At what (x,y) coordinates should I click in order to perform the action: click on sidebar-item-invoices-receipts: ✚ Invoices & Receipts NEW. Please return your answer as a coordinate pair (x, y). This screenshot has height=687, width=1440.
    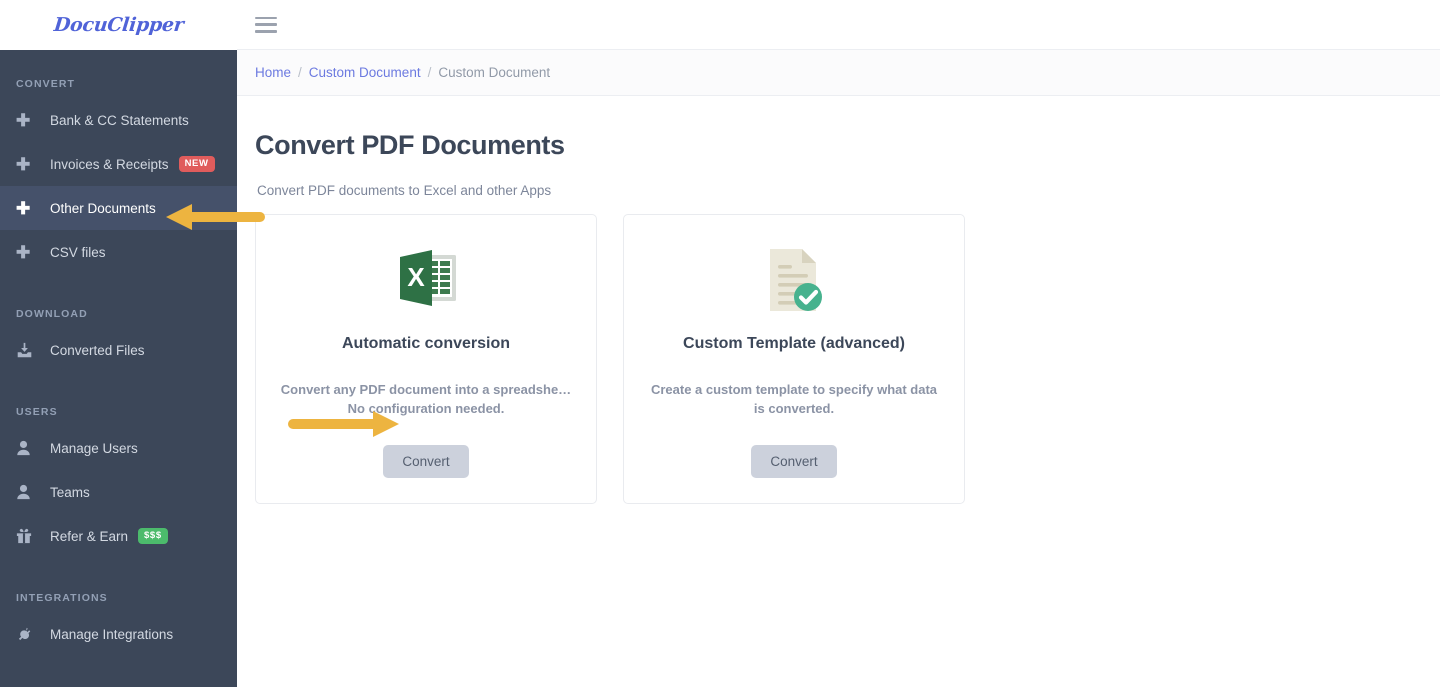
    Looking at the image, I should click on (118, 164).